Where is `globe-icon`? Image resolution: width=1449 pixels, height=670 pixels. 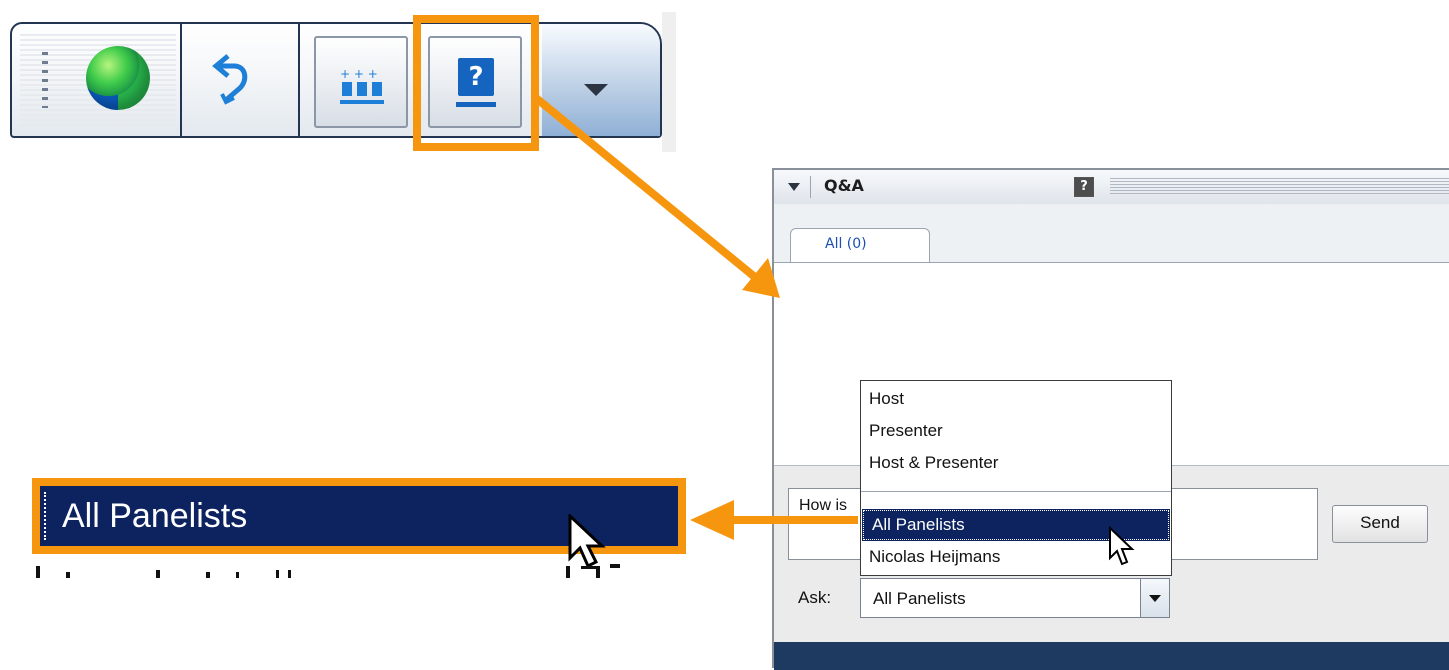 globe-icon is located at coordinates (118, 78).